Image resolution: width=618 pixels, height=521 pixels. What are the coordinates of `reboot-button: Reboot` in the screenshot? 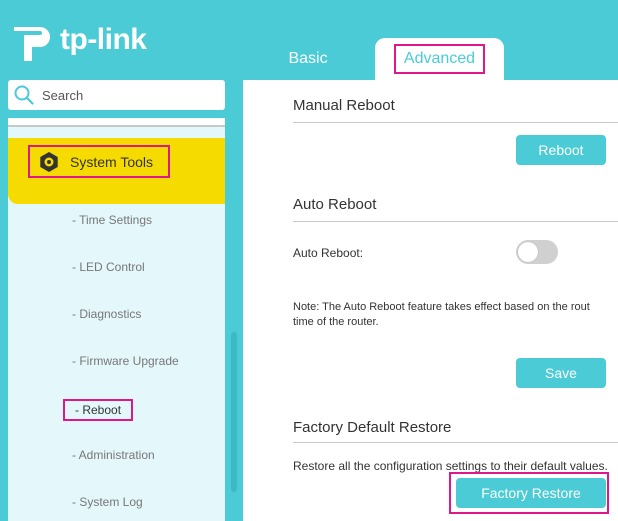 It's located at (561, 150).